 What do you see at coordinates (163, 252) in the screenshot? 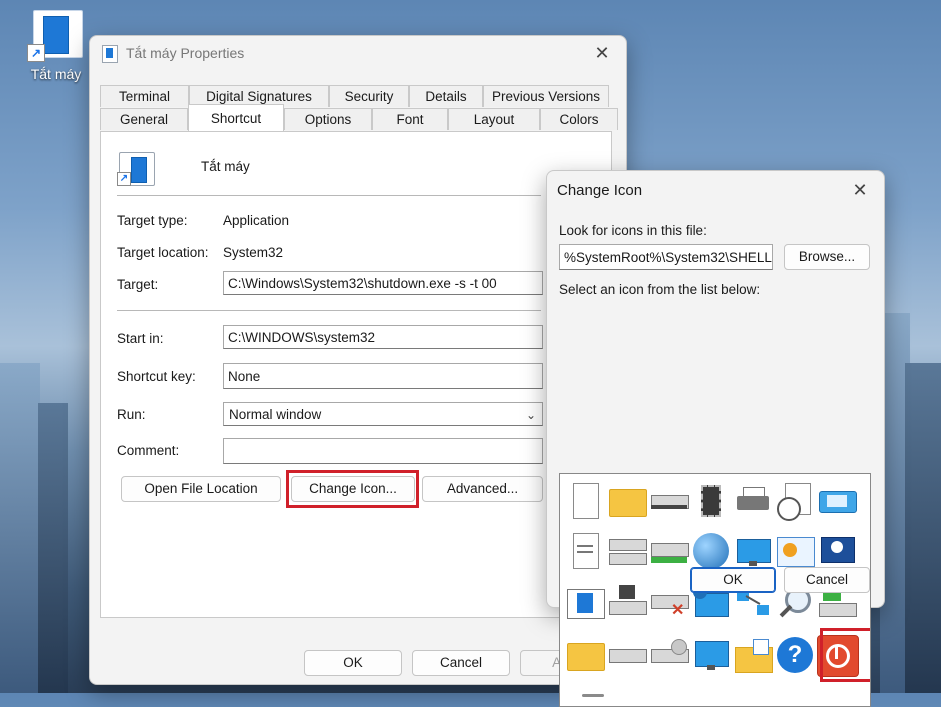
I see `target-location-label: Target location:` at bounding box center [163, 252].